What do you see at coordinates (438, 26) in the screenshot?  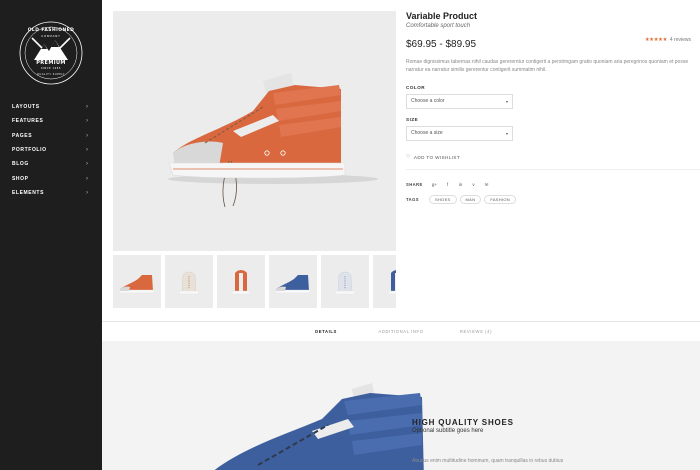 I see `product-subtitle: Comfortable sport touch` at bounding box center [438, 26].